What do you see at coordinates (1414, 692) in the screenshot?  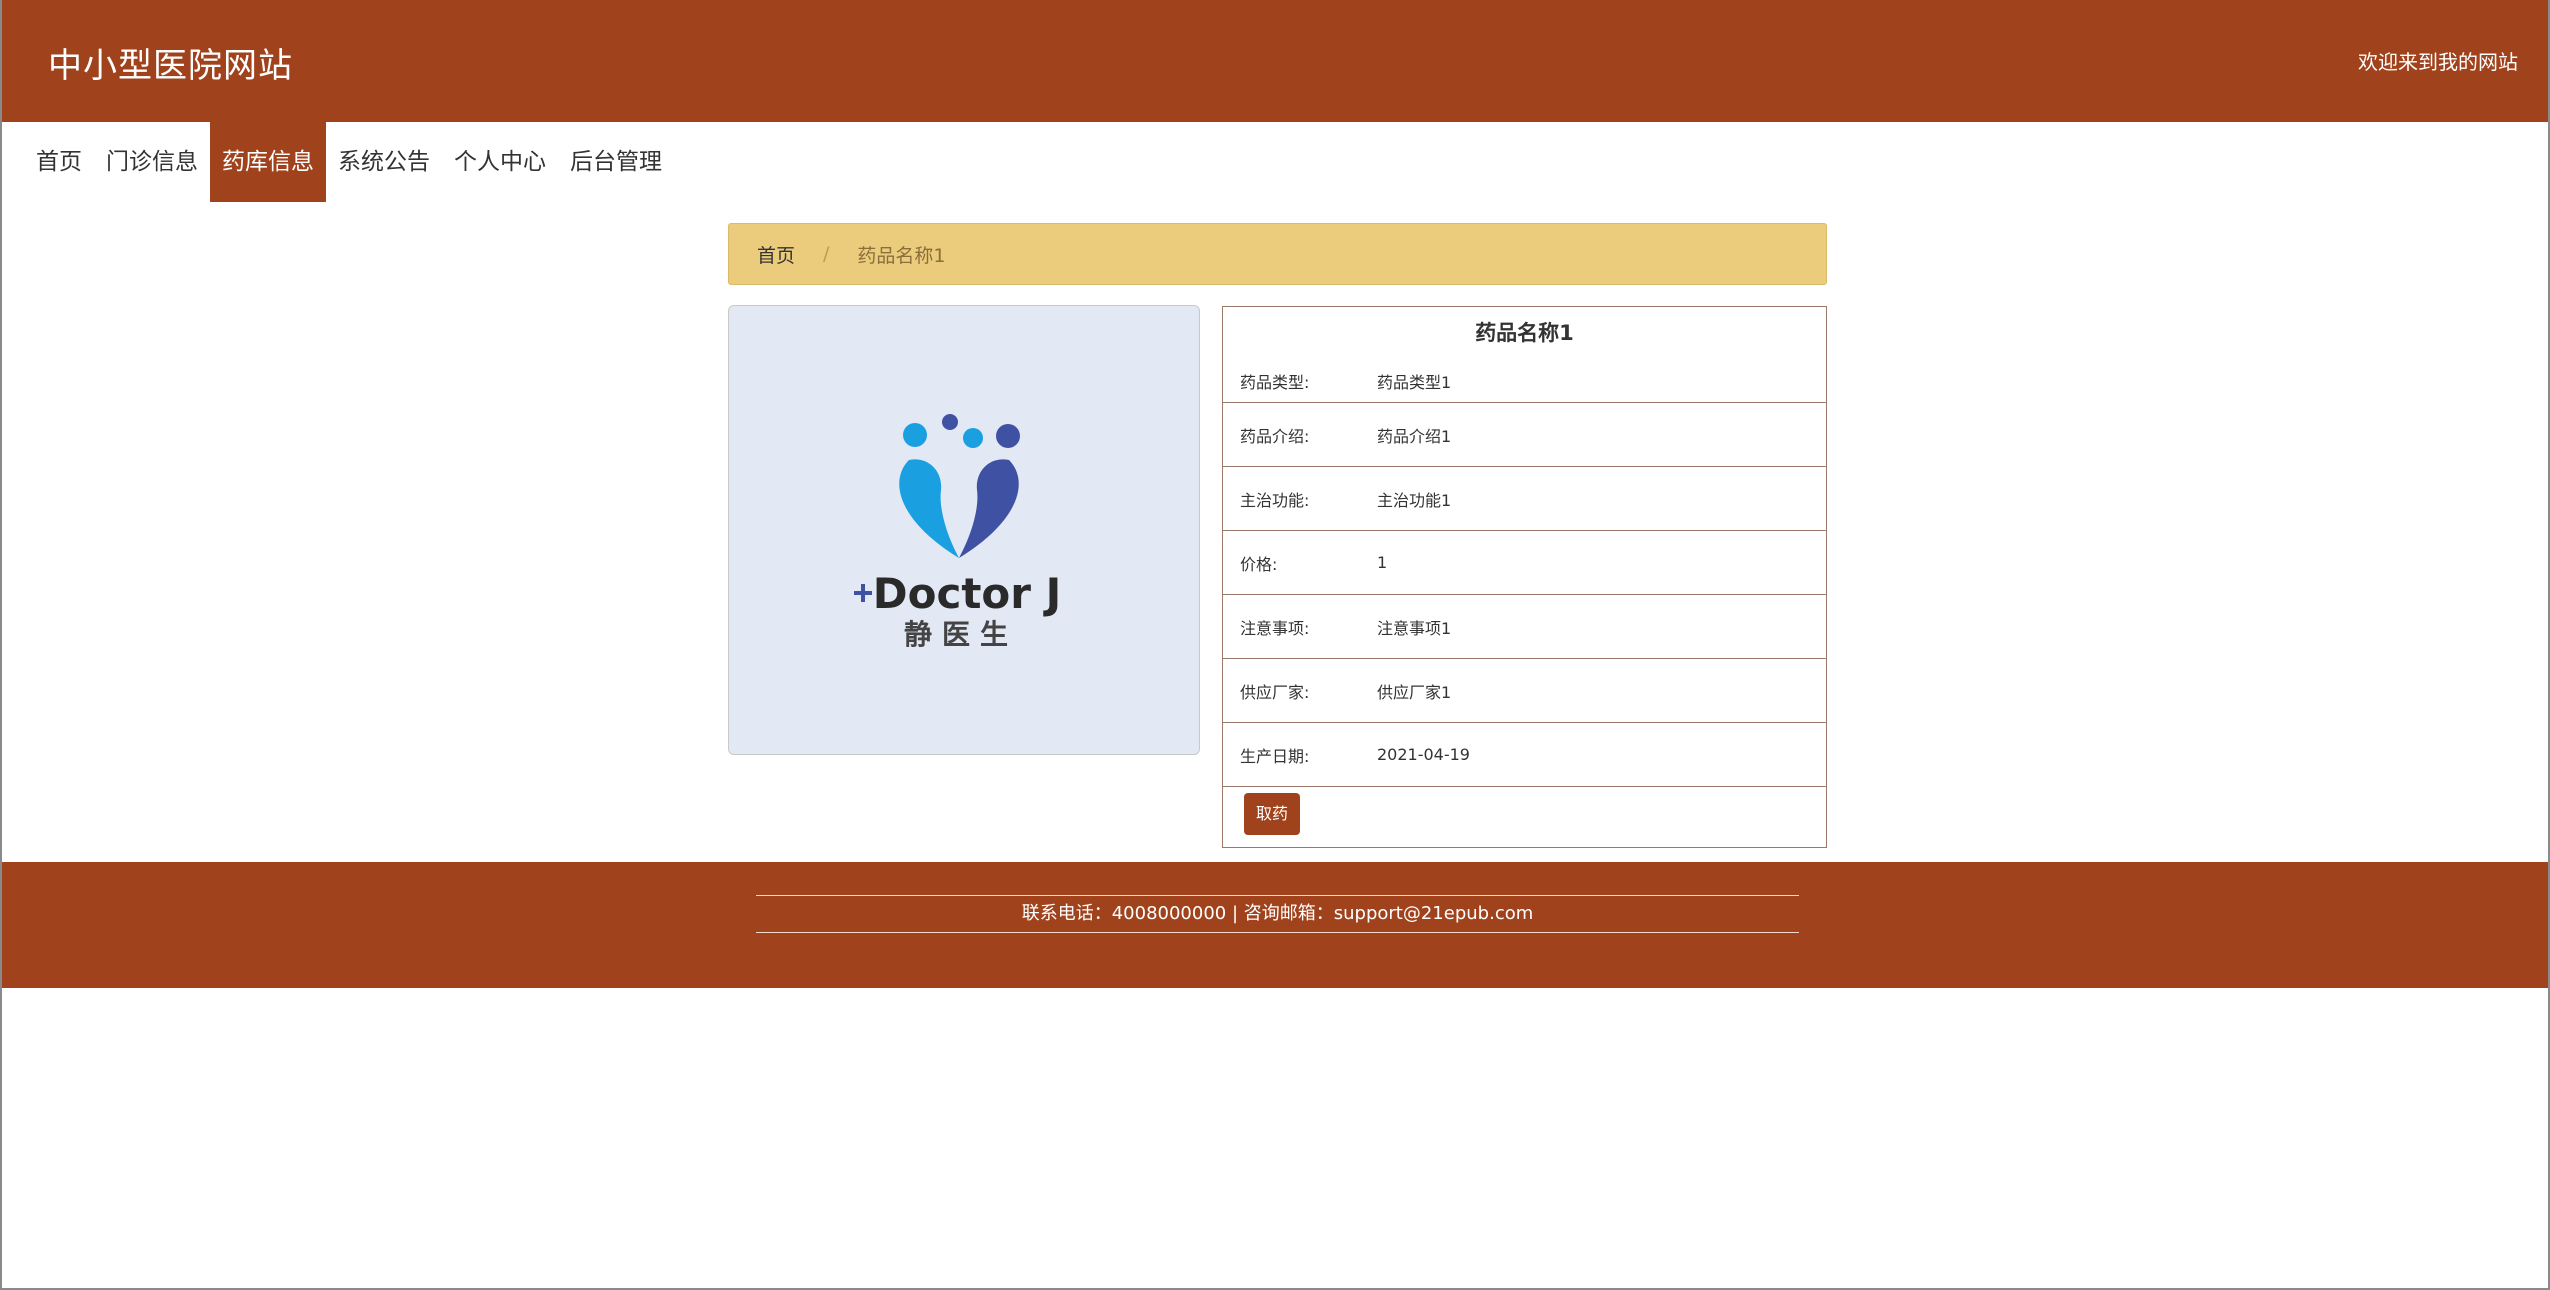 I see `detail-value: 供应厂家1` at bounding box center [1414, 692].